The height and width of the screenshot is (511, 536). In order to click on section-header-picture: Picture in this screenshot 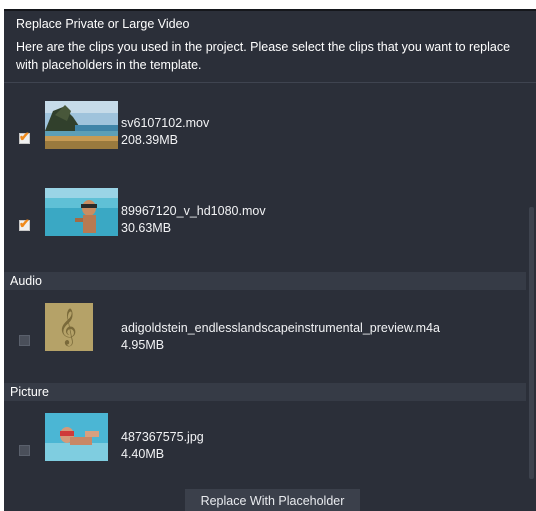, I will do `click(265, 392)`.